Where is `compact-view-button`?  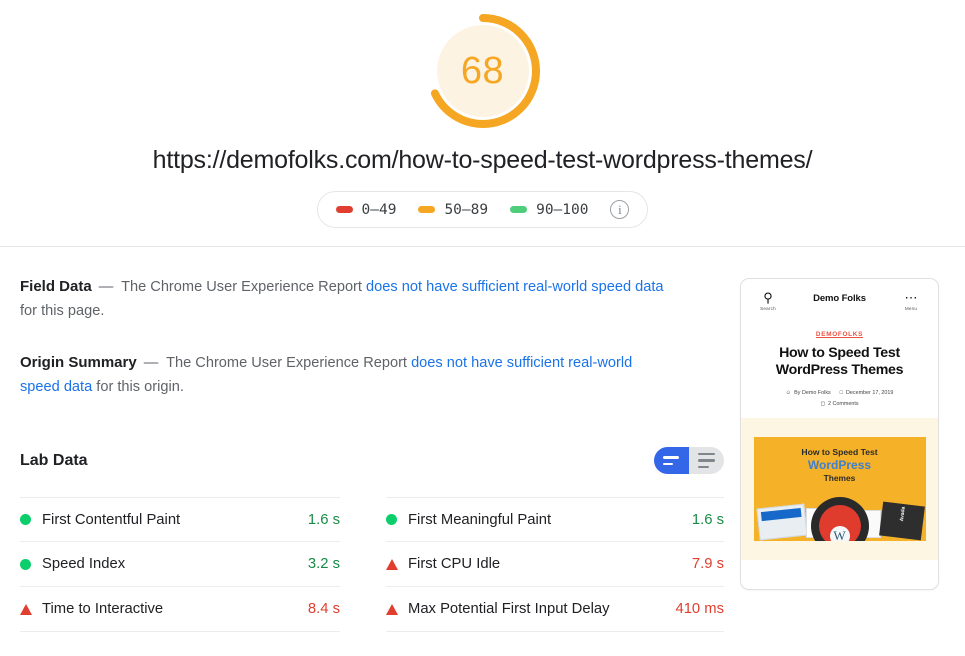
compact-view-button is located at coordinates (671, 460).